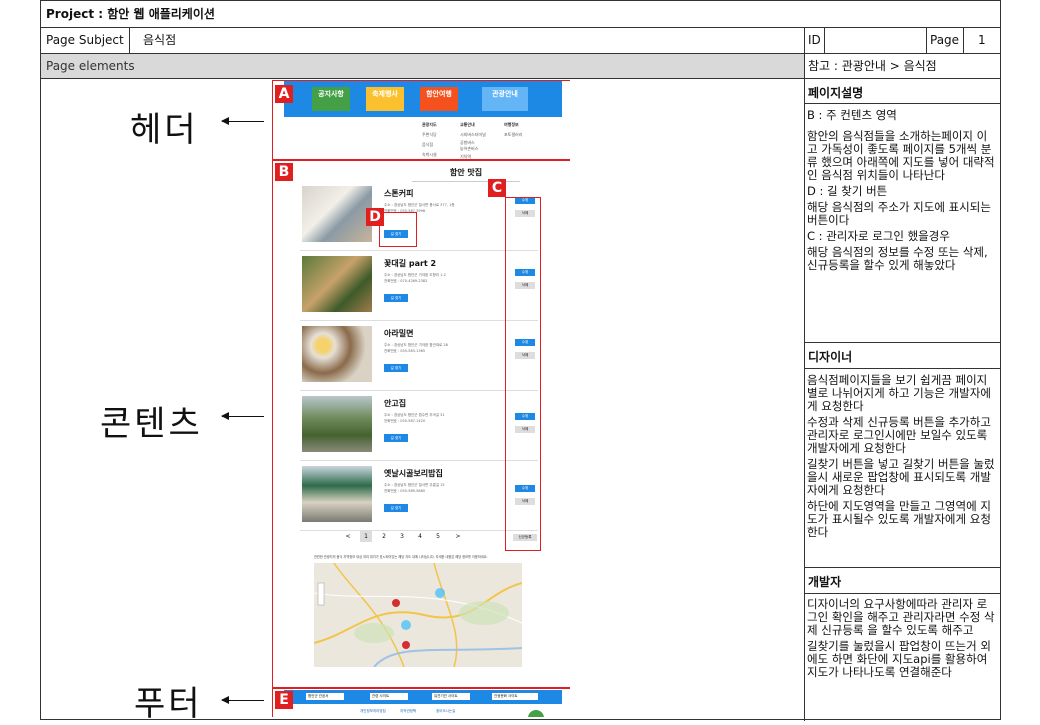  What do you see at coordinates (151, 424) in the screenshot?
I see `content-annotation: 콘텐츠` at bounding box center [151, 424].